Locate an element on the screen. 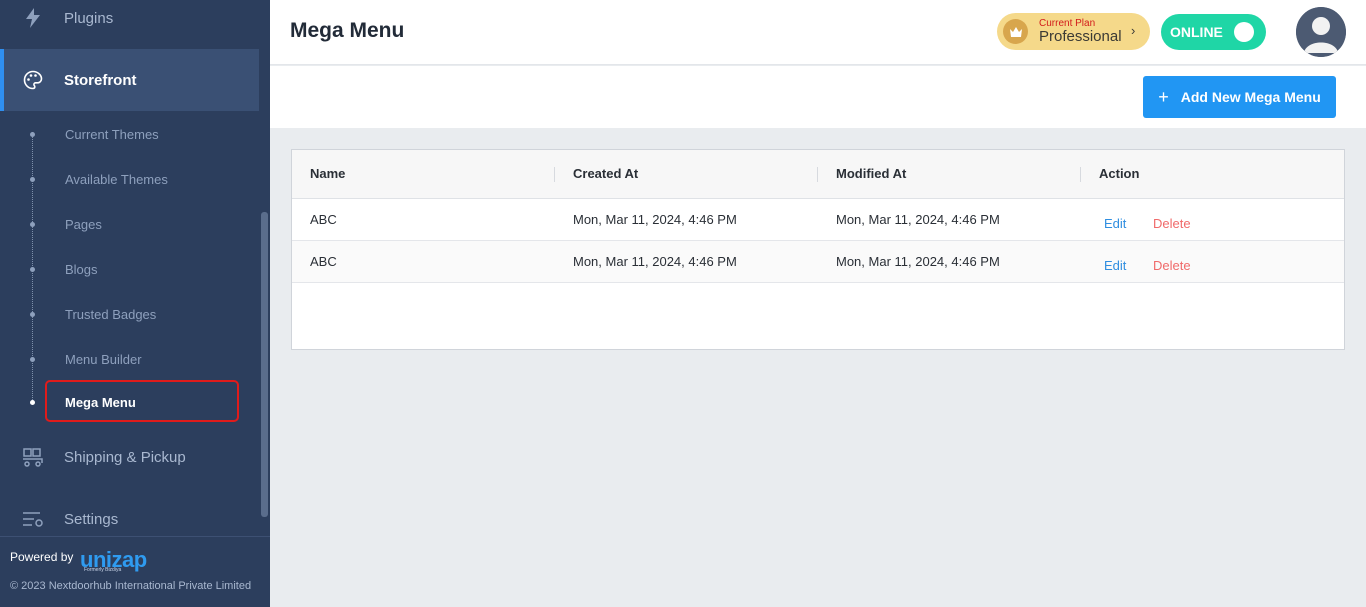 This screenshot has width=1366, height=607. powered-by-label: Powered by is located at coordinates (42, 557).